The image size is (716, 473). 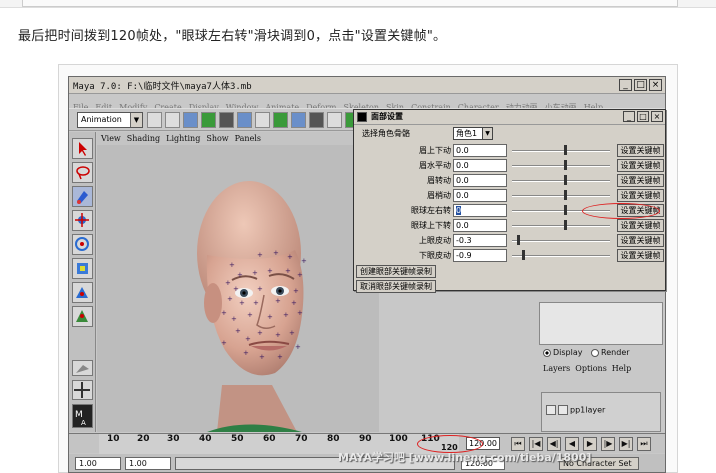 I want to click on layout-single-icon, so click(x=82, y=368).